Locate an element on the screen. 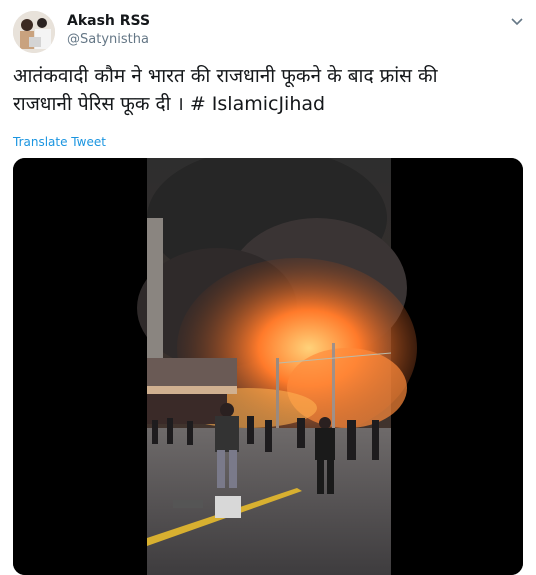  tweet-text-line-2: राजधानी पेरिस फूक दी । # IslamicJihad is located at coordinates (169, 104).